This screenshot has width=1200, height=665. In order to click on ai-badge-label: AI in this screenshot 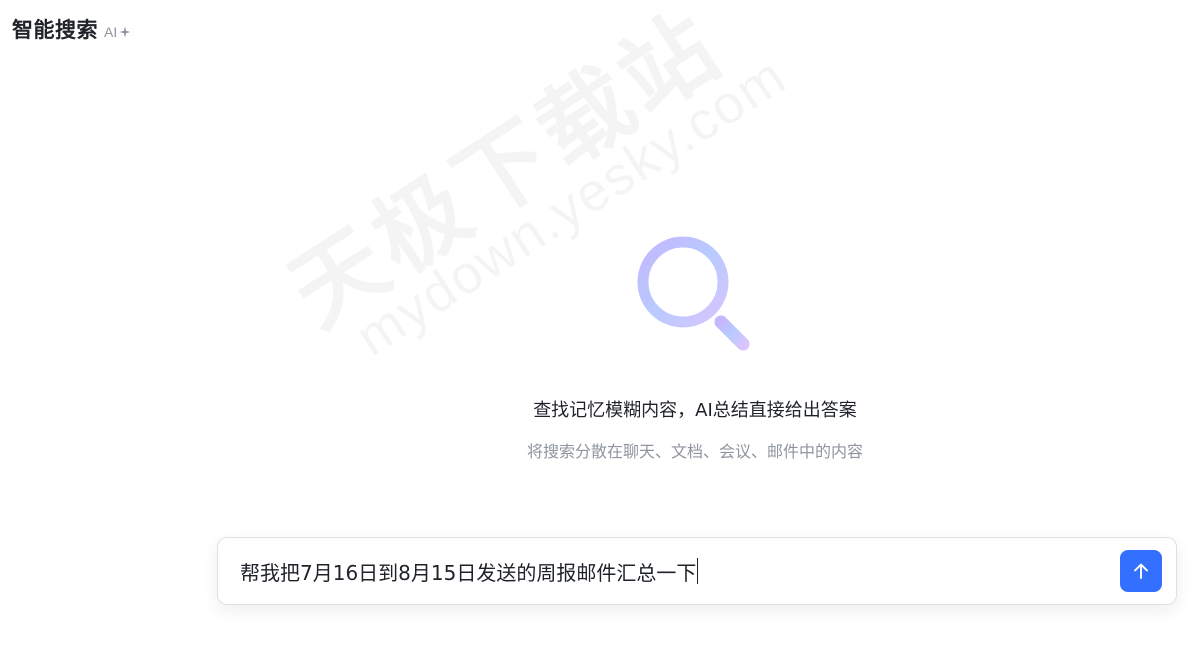, I will do `click(111, 32)`.